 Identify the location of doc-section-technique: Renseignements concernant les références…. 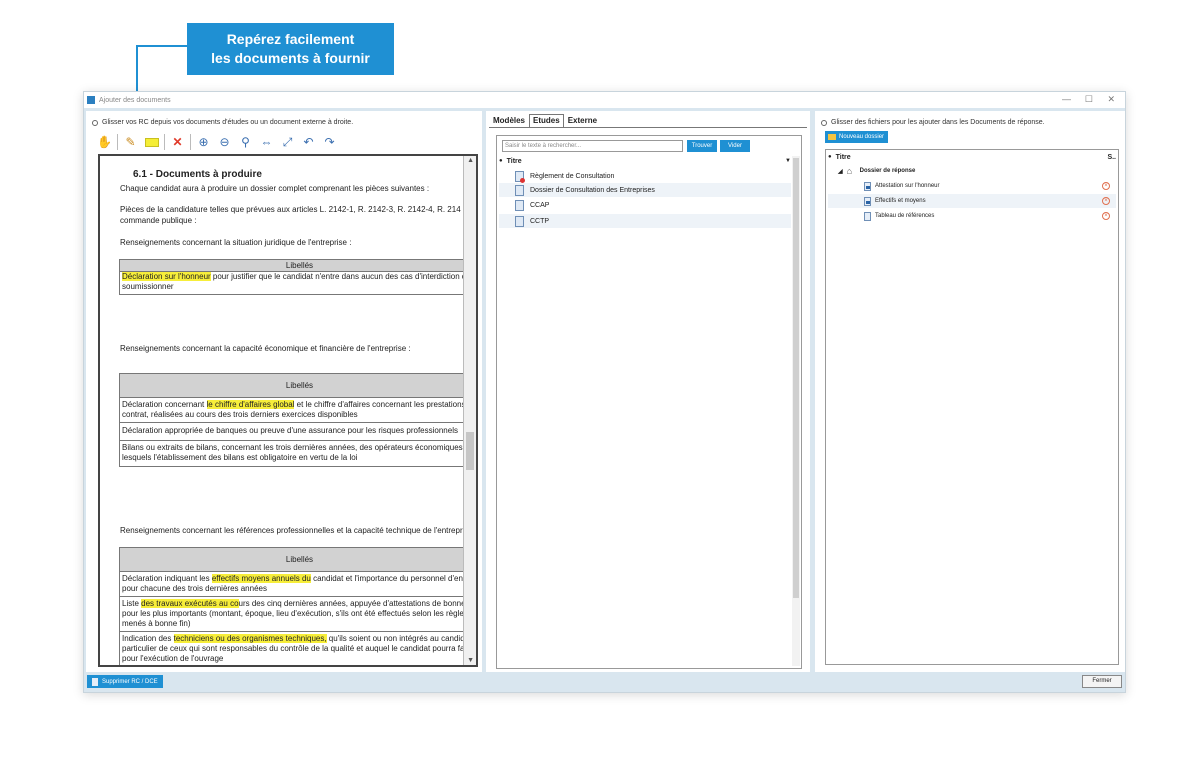
(292, 530).